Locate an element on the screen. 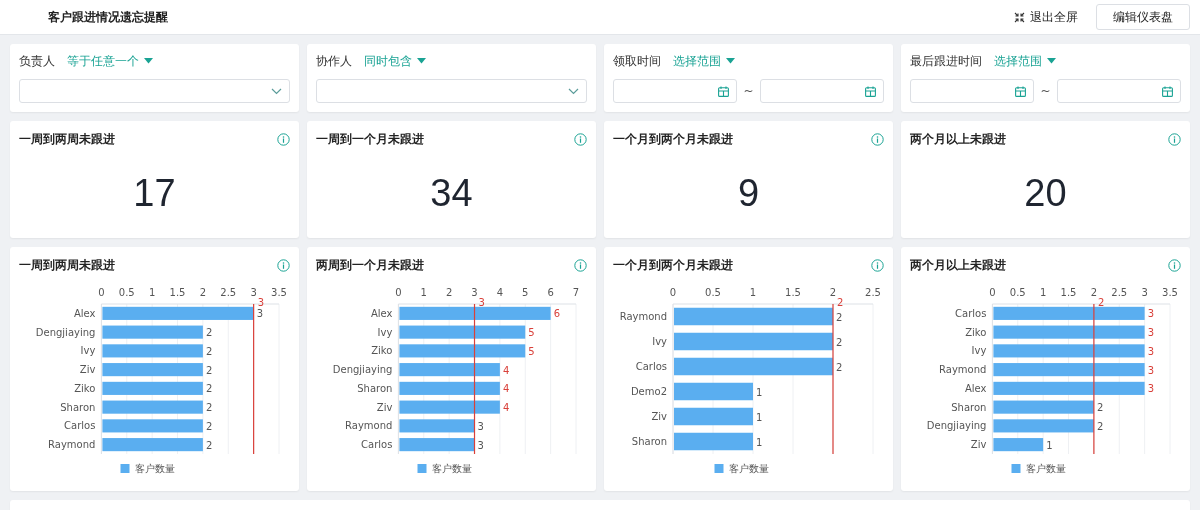  kpi-value: 20 is located at coordinates (1045, 193).